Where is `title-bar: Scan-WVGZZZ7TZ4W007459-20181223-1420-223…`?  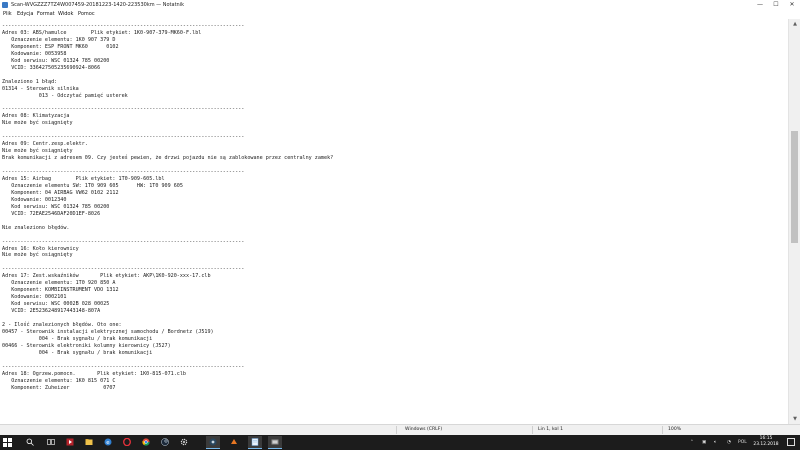 title-bar: Scan-WVGZZZ7TZ4W007459-20181223-1420-223… is located at coordinates (400, 5).